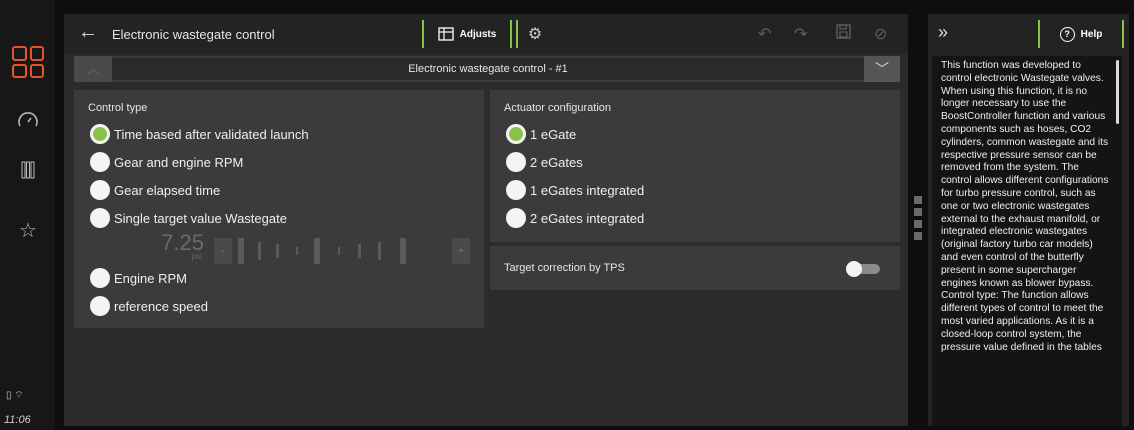 The image size is (1134, 430). I want to click on page-title: Electronic wastegate control, so click(193, 34).